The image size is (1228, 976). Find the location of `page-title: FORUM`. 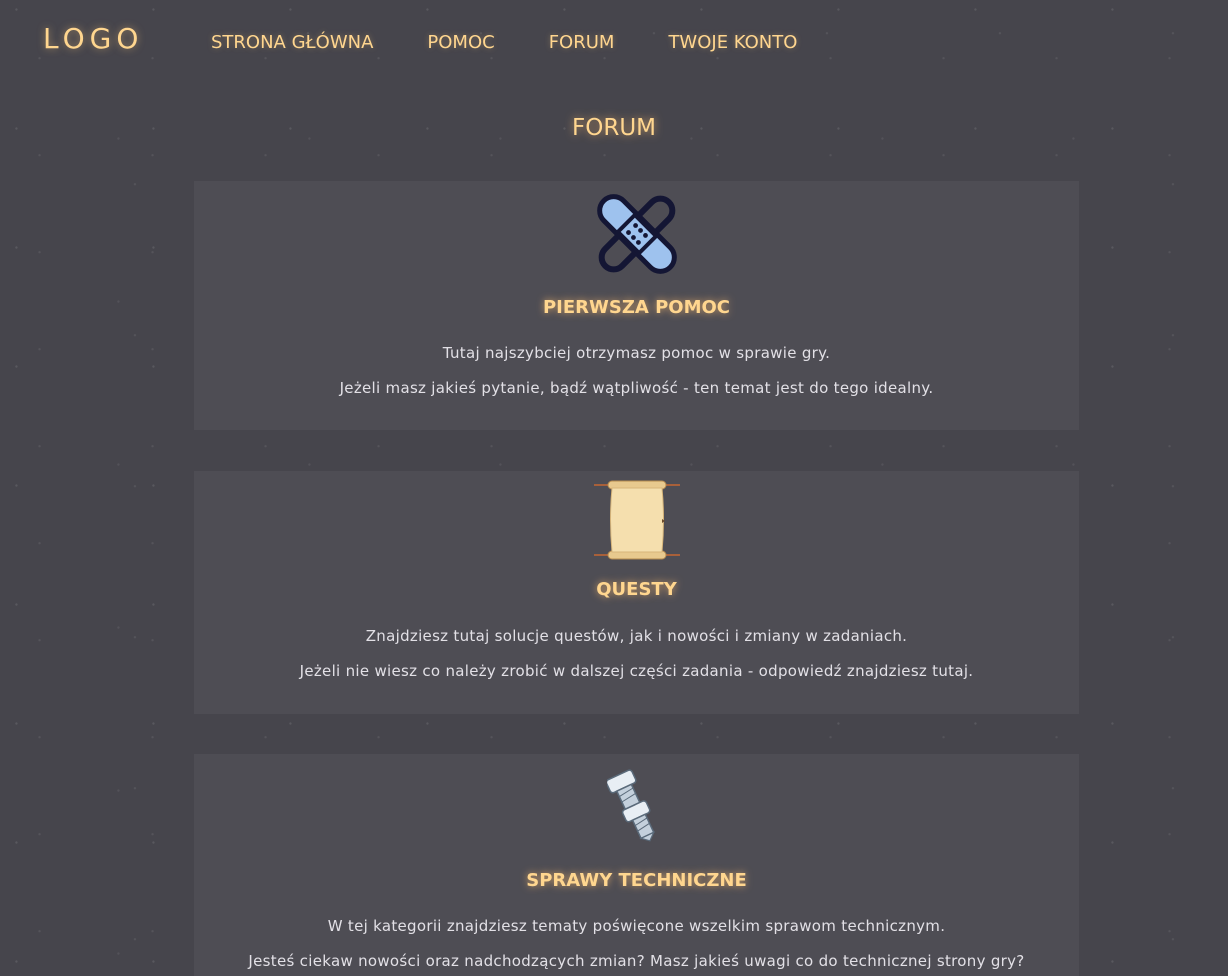

page-title: FORUM is located at coordinates (614, 128).